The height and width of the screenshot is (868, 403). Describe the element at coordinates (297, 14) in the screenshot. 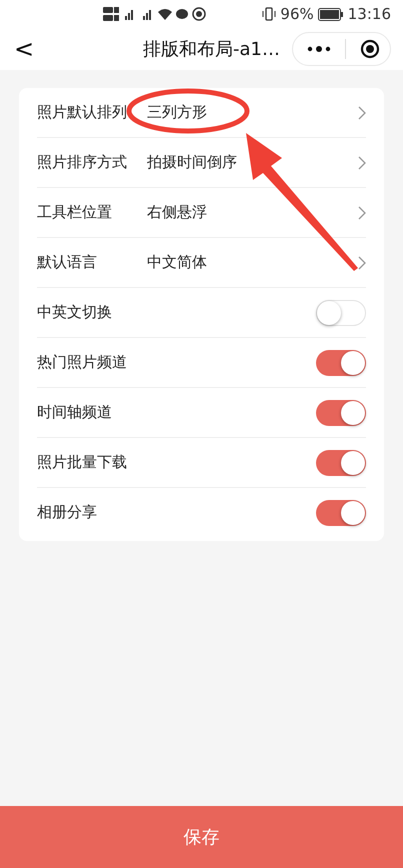

I see `battery-percent: 96%` at that location.